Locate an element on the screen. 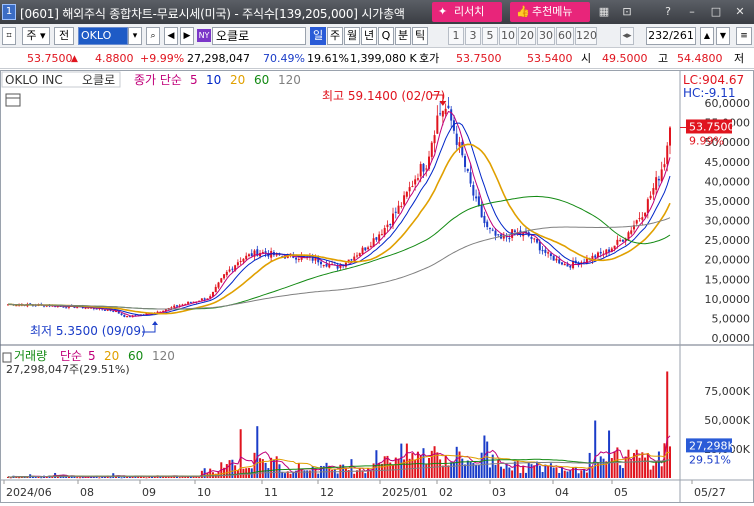  x-tick-label: 05/27 is located at coordinates (710, 492).